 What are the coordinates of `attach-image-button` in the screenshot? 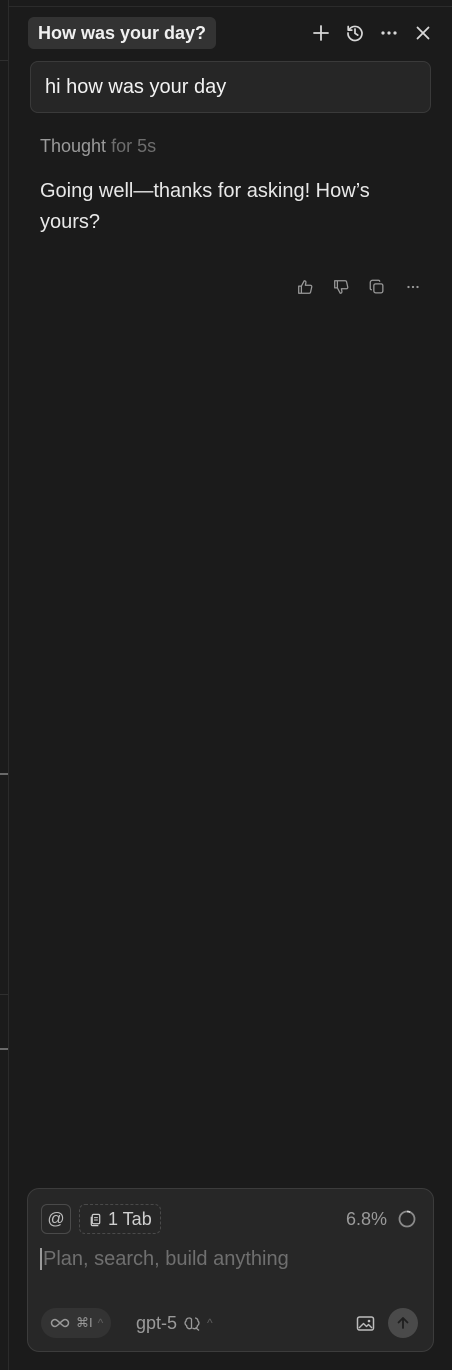 It's located at (365, 1323).